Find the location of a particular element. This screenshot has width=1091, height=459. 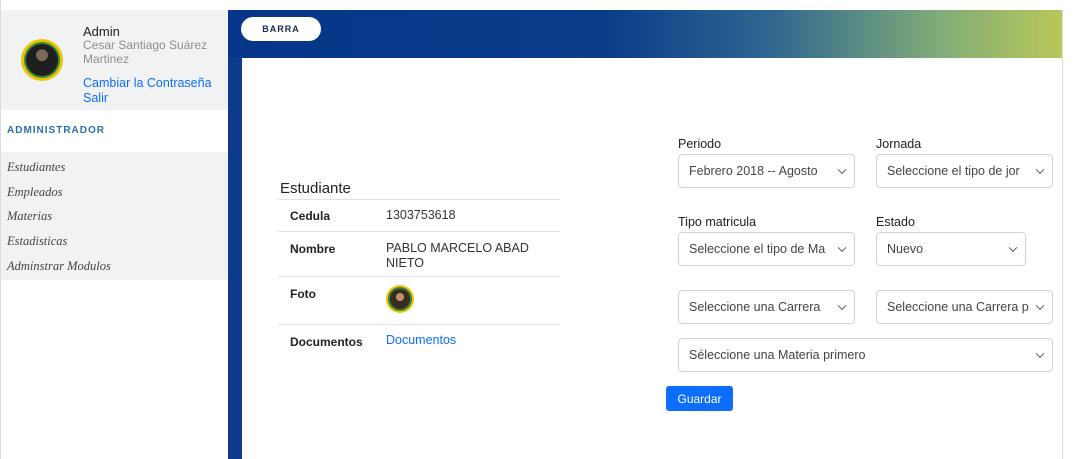

estado-select: Nuevo is located at coordinates (951, 249).